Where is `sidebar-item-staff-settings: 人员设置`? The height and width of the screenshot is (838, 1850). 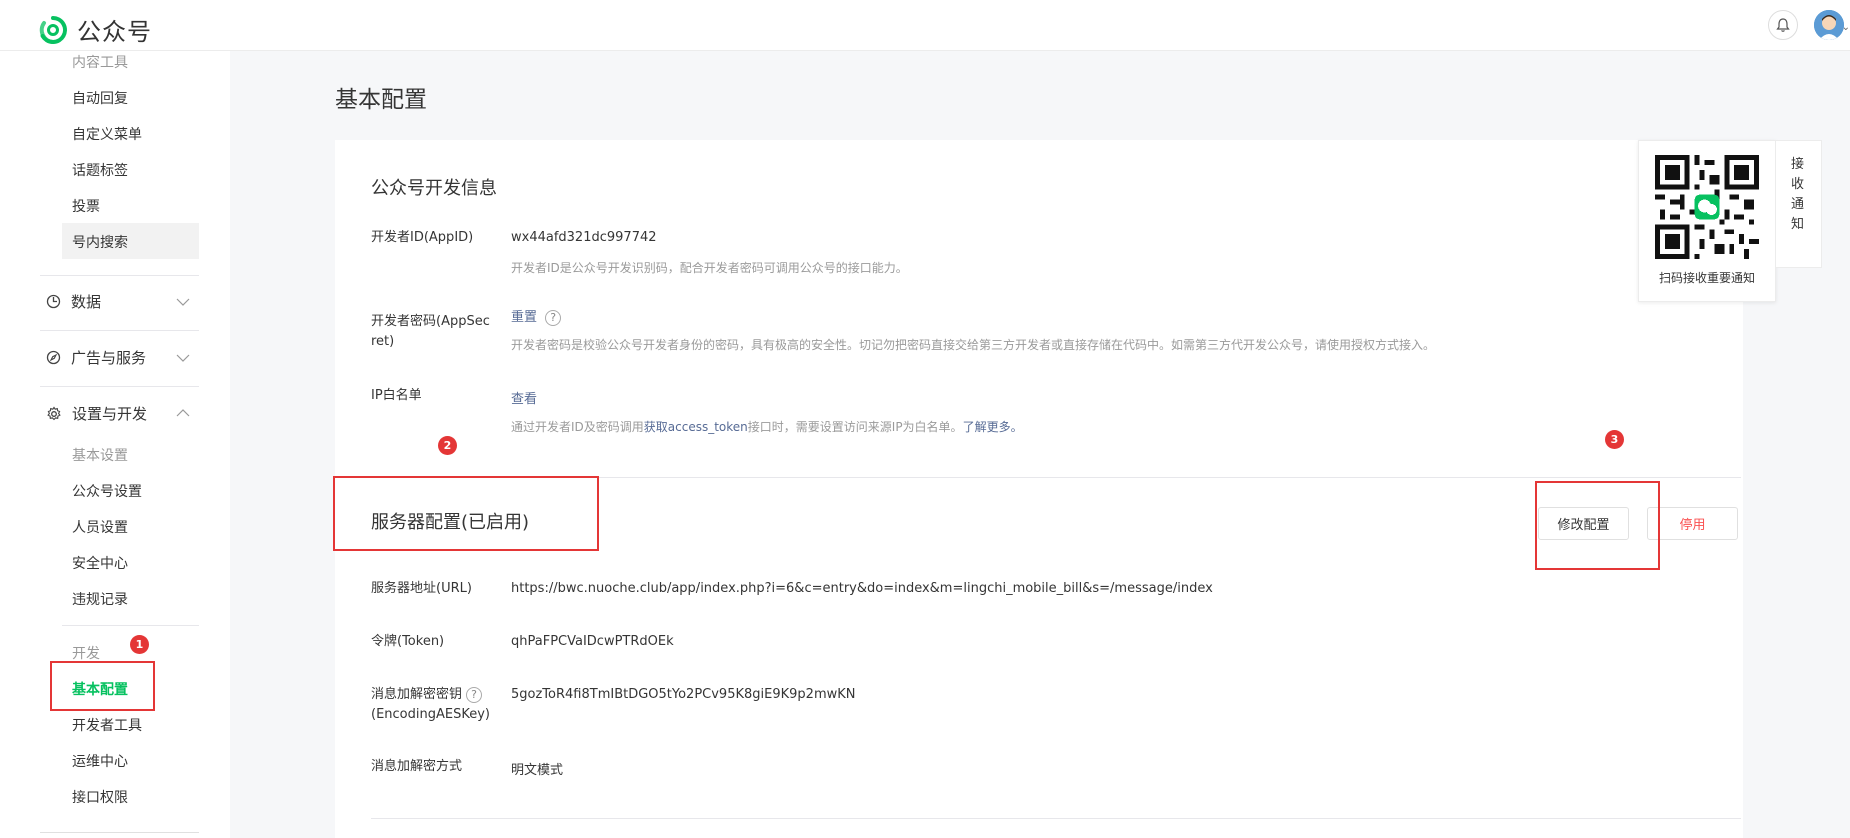
sidebar-item-staff-settings: 人员设置 is located at coordinates (100, 527).